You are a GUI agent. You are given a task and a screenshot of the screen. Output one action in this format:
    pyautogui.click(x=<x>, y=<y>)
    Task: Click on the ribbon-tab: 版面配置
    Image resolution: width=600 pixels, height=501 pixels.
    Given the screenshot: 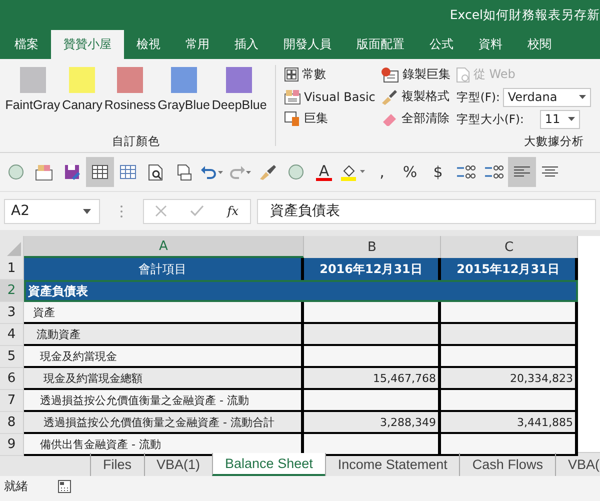 What is the action you would take?
    pyautogui.click(x=380, y=44)
    